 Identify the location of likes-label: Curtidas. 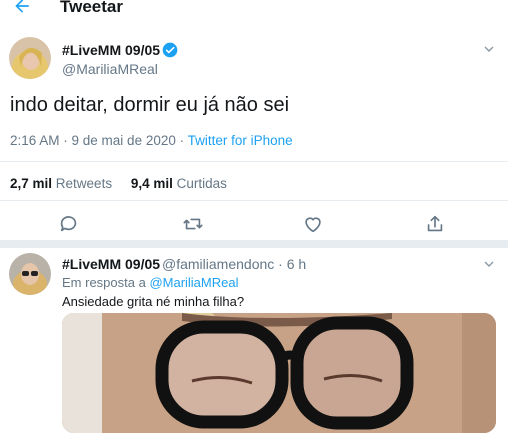
(202, 183).